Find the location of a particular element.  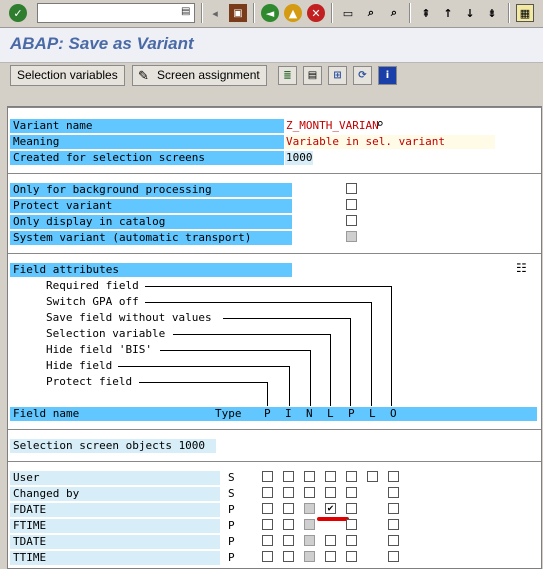

page-title: ABAP: Save as Variant is located at coordinates (102, 43).